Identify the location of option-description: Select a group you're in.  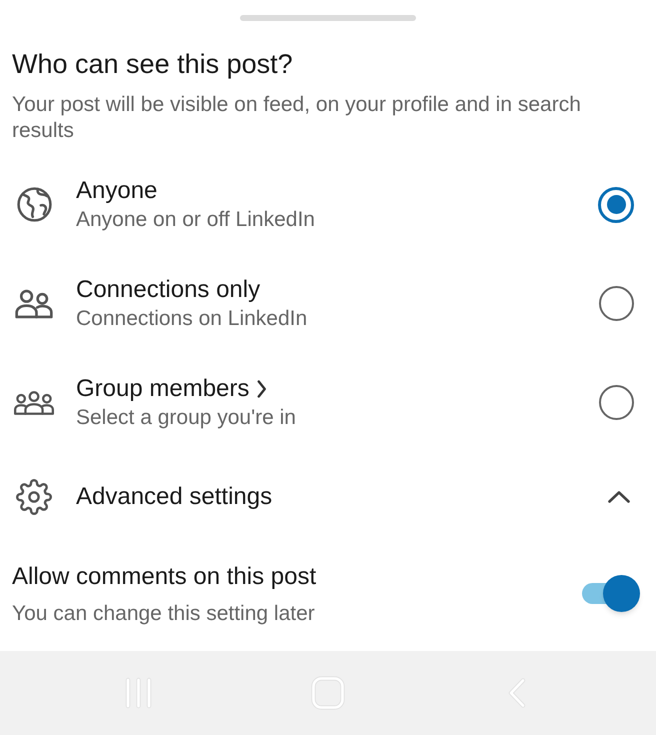
(186, 417).